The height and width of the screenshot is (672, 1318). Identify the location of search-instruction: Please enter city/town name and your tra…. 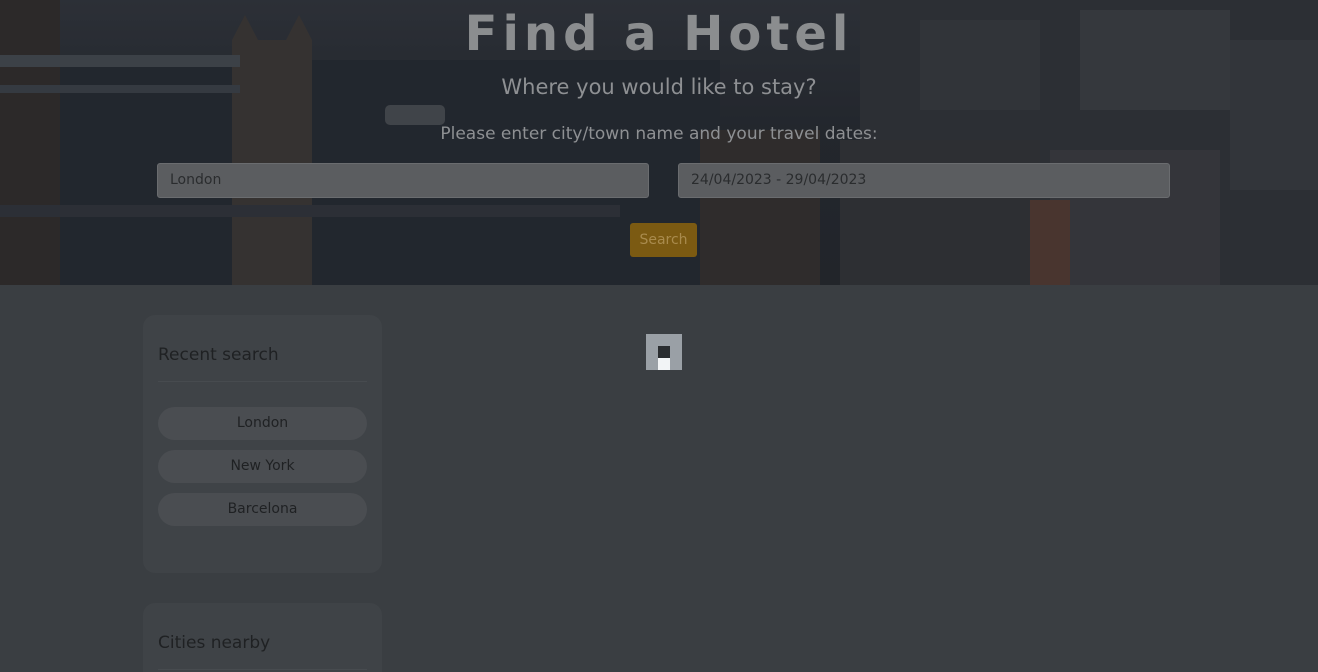
(659, 134).